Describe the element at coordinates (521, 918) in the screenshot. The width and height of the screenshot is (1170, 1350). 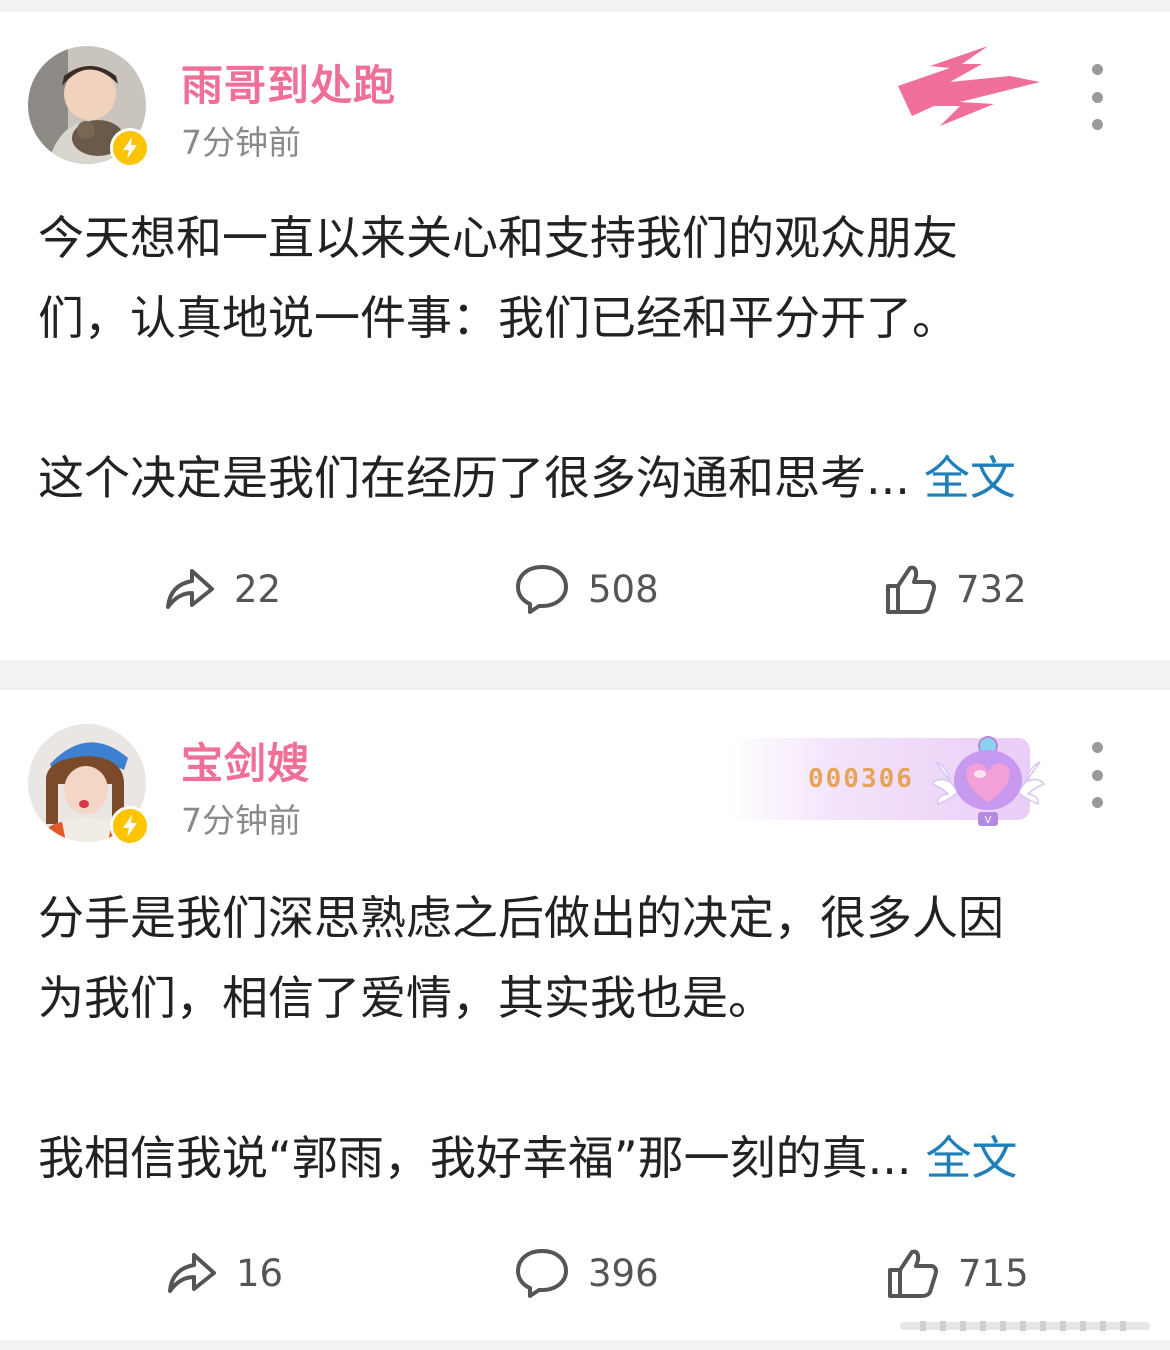
I see `post-text-line: 分手是我们深思熟虑之后做出的决定，很多人因` at that location.